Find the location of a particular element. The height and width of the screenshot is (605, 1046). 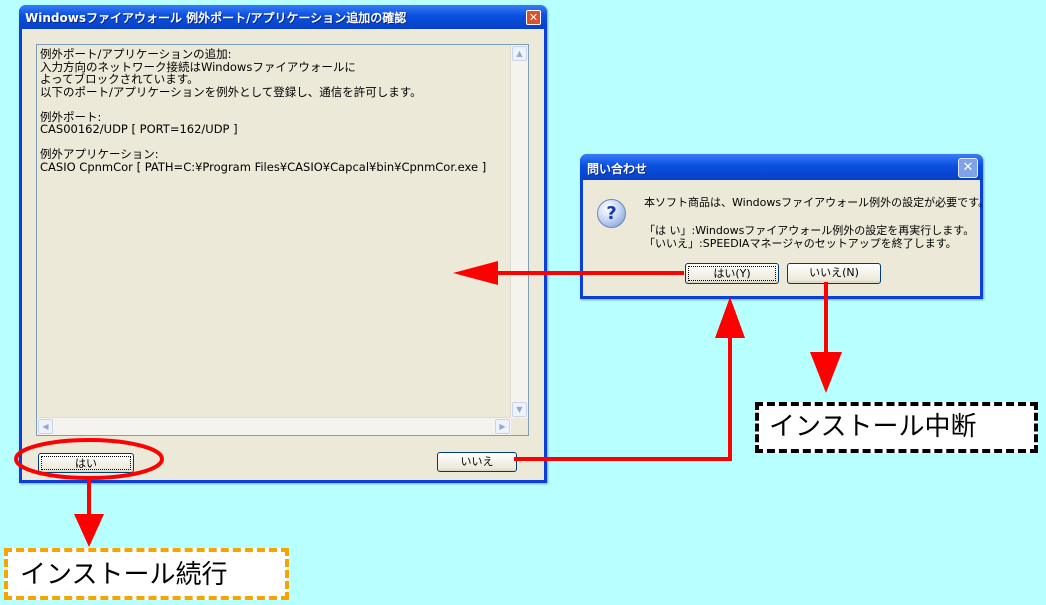

no-to-inquiry-arrow-shaft is located at coordinates (623, 398).